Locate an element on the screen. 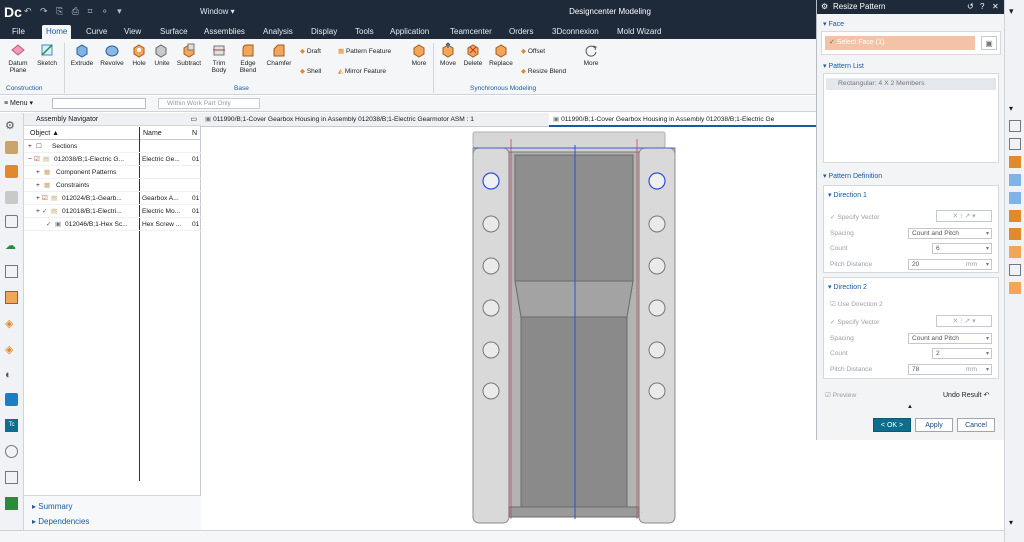 Image resolution: width=1024 pixels, height=542 pixels. assembly-navigator-icon is located at coordinates (11, 147).